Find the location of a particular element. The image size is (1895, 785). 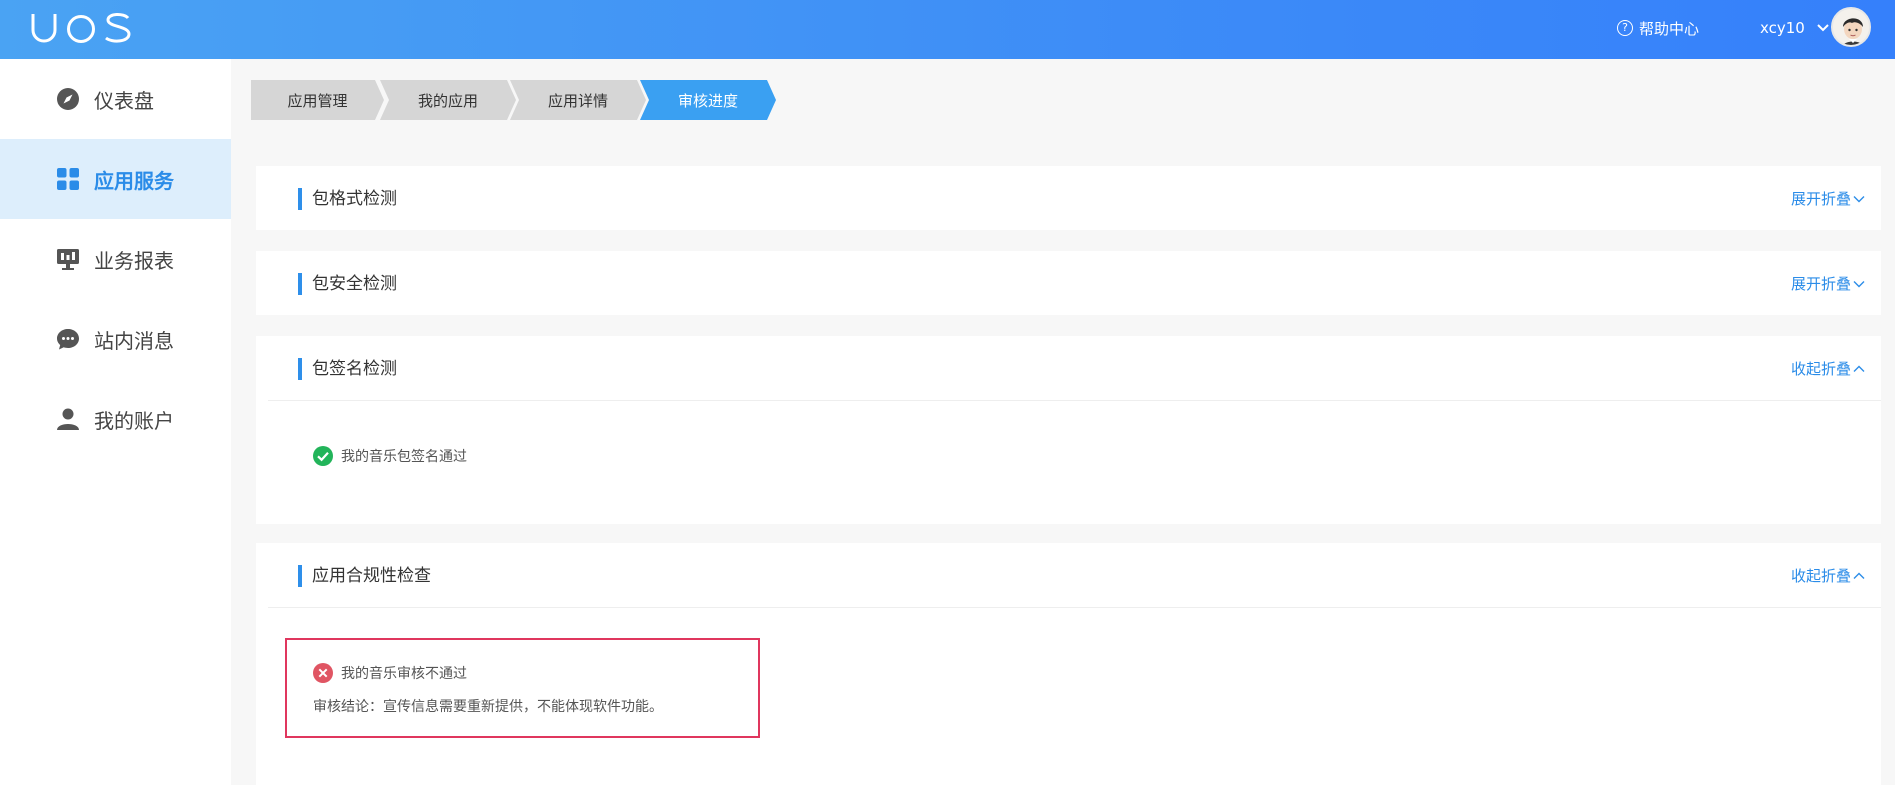

help-center-link: ? 帮助中心 is located at coordinates (1658, 28).